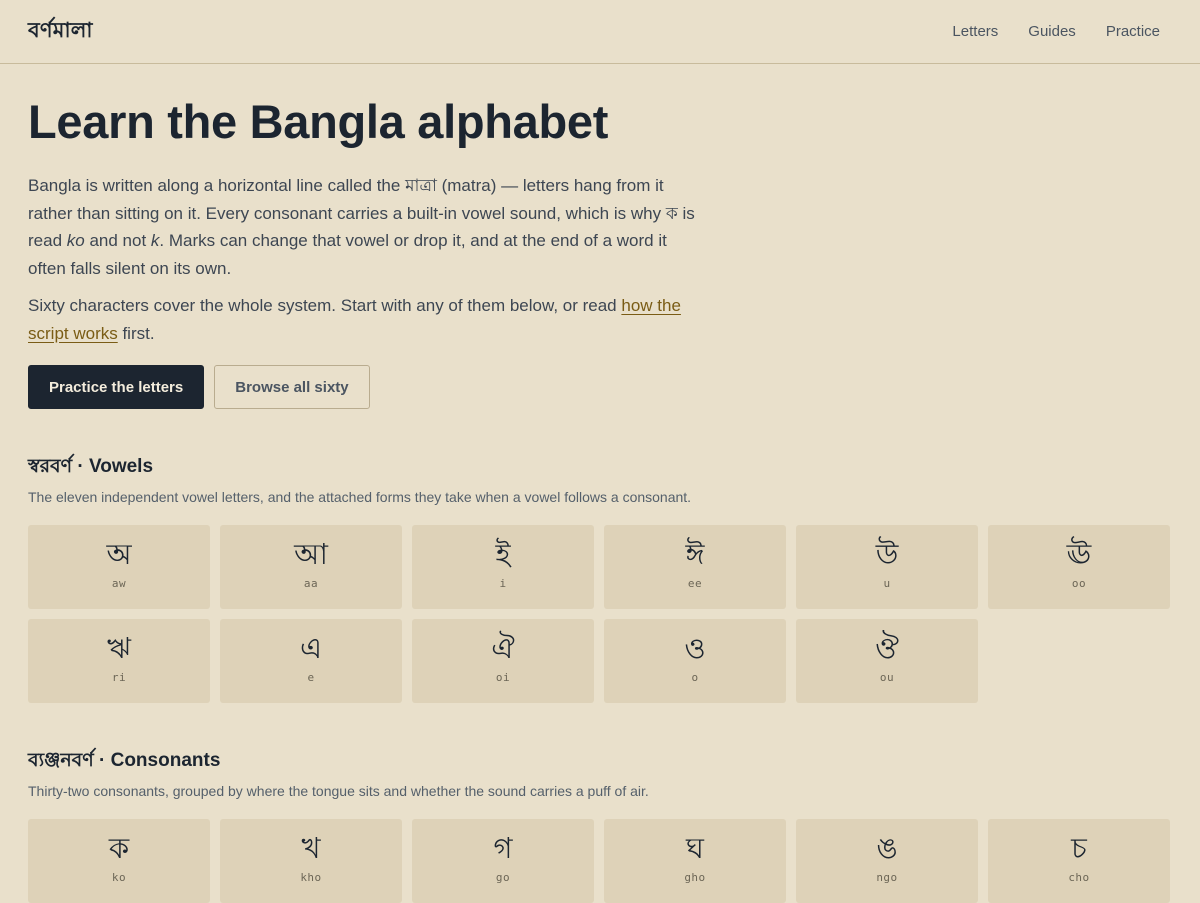  Describe the element at coordinates (136, 333) in the screenshot. I see `intro2-text-2: first.` at that location.